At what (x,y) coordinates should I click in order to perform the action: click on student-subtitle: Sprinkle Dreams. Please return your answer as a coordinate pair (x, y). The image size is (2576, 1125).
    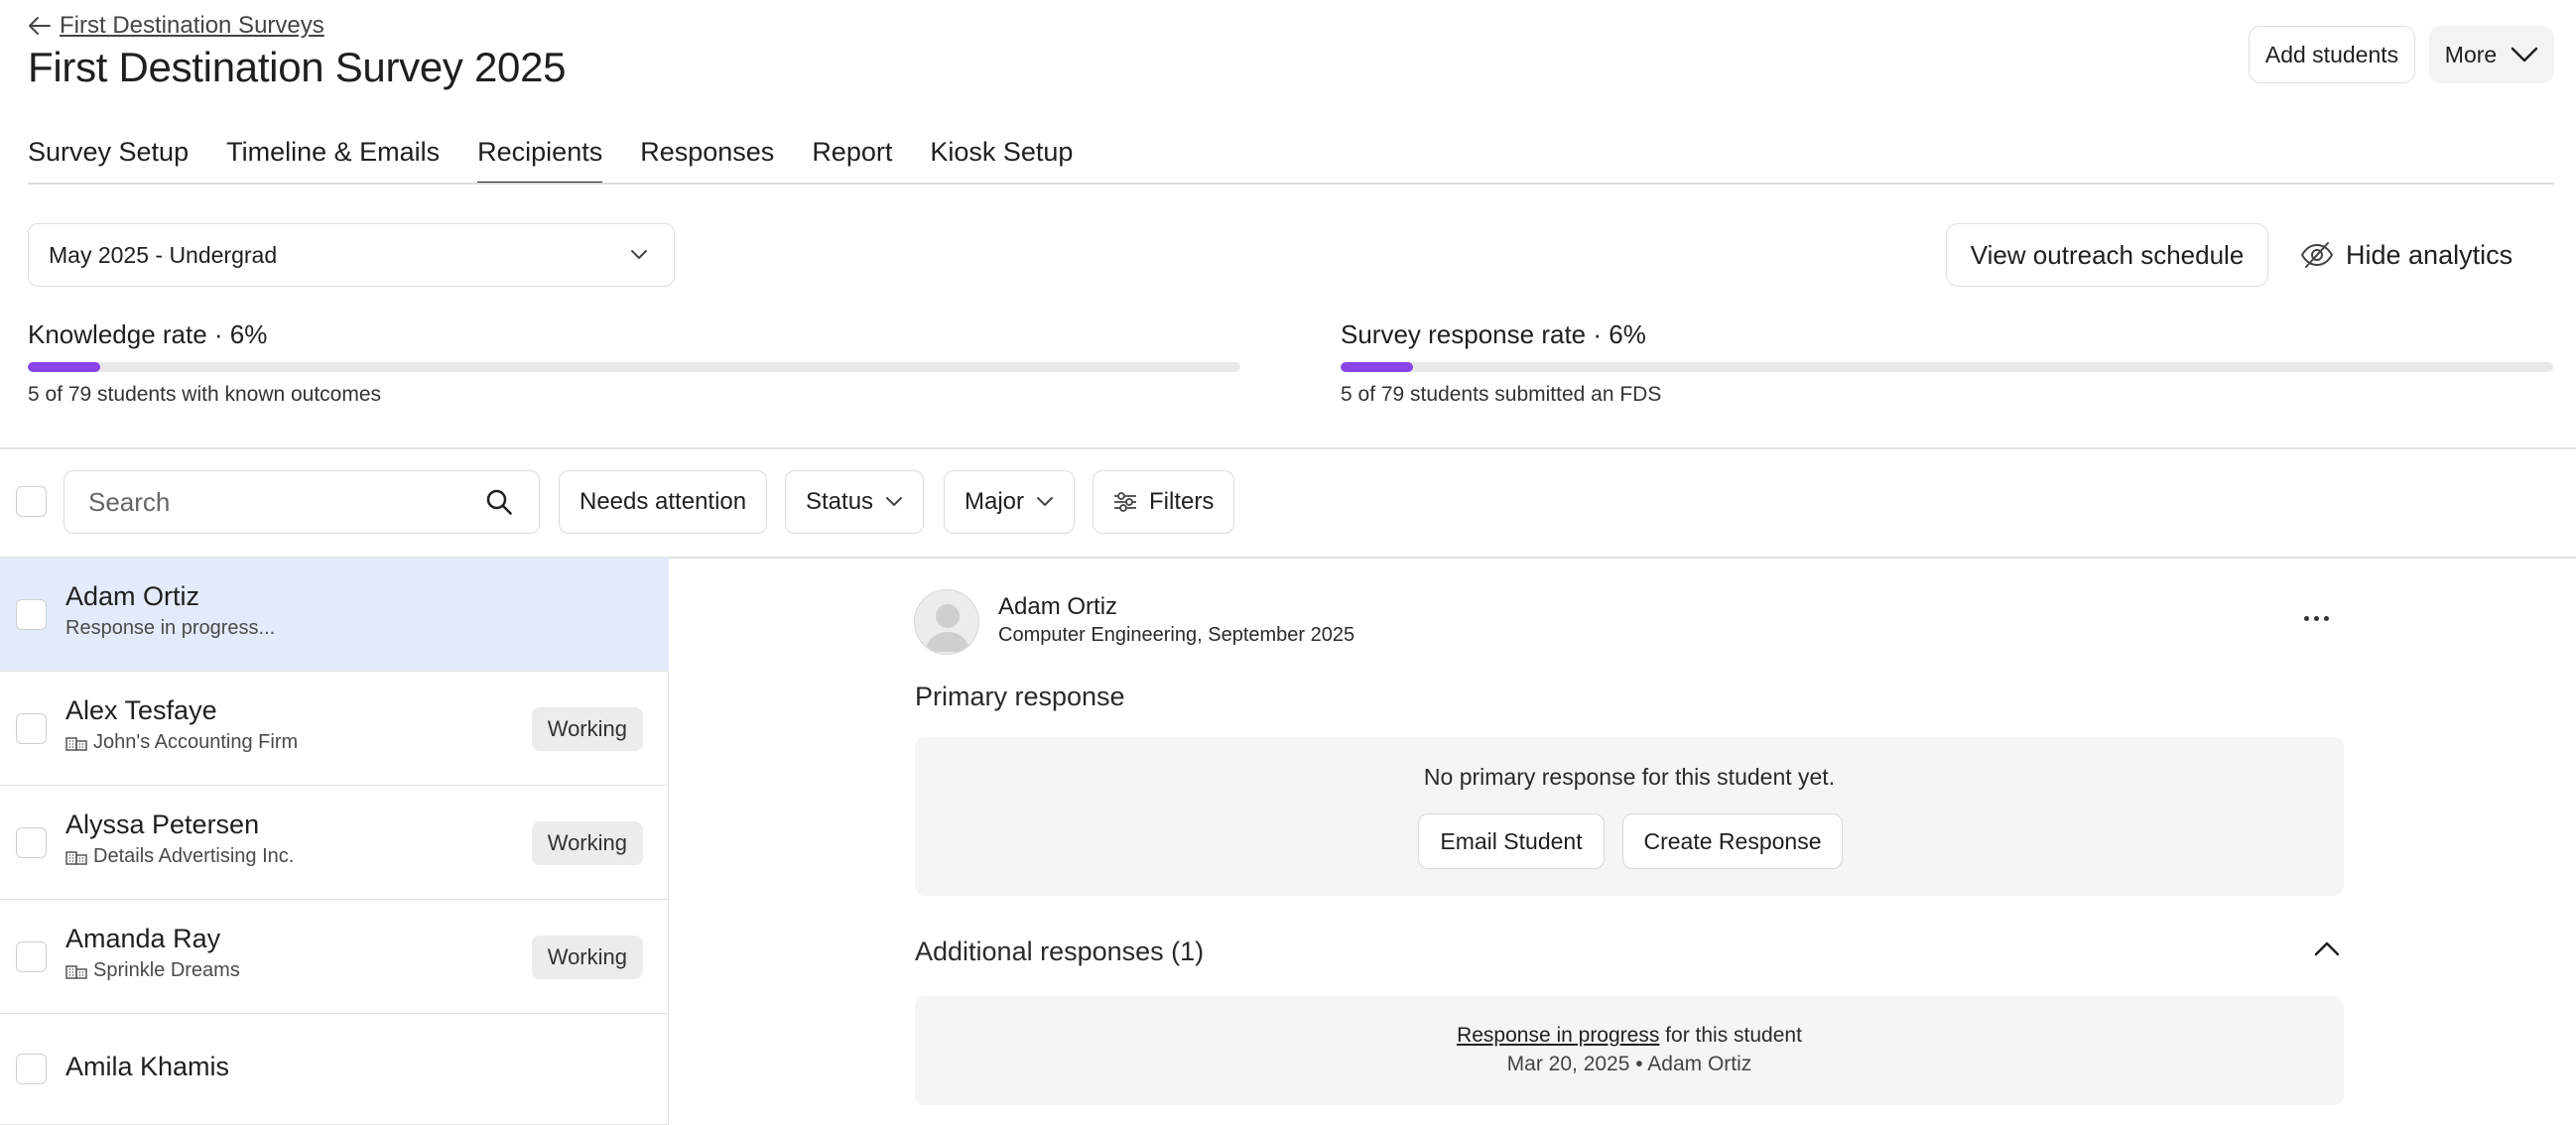
    Looking at the image, I should click on (153, 970).